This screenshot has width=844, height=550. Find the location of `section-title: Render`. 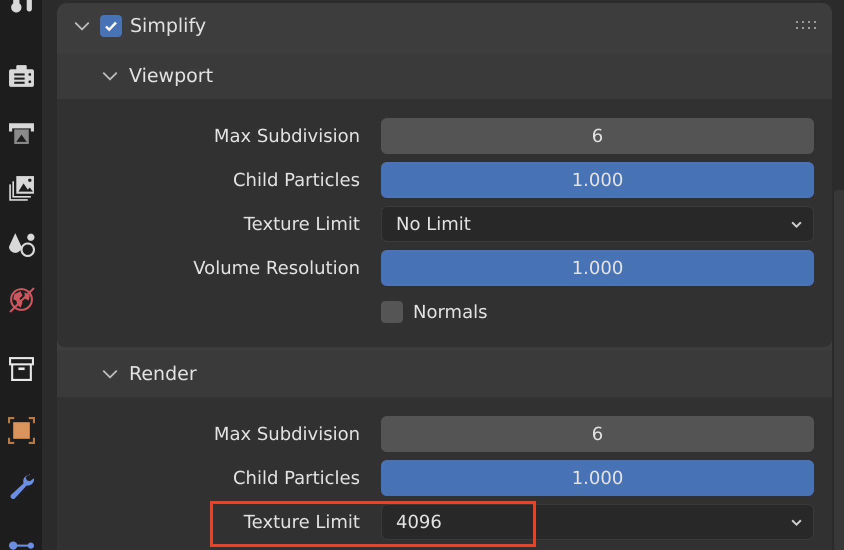

section-title: Render is located at coordinates (163, 374).